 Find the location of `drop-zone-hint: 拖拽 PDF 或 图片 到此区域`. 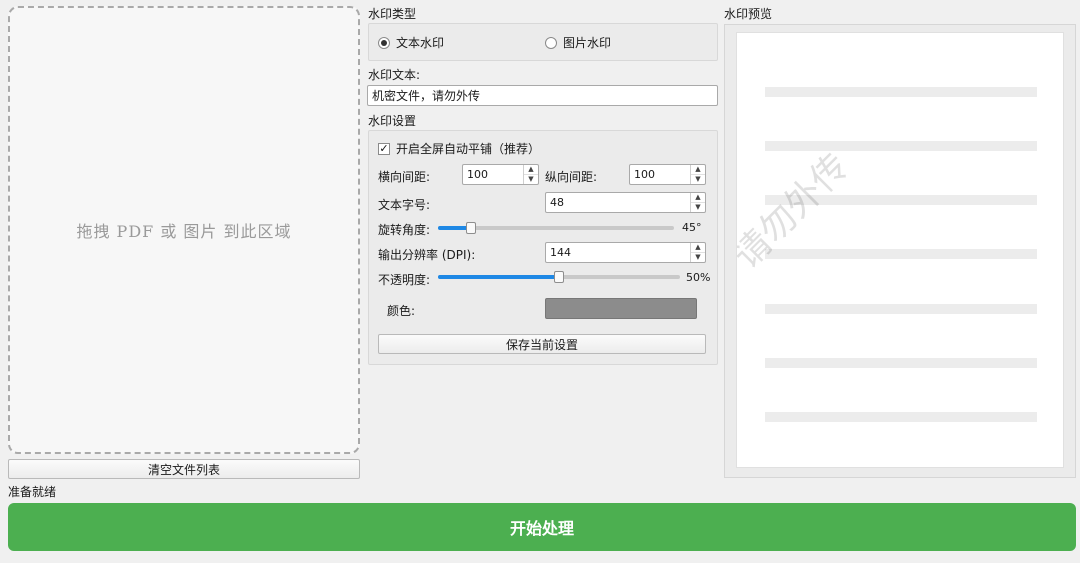

drop-zone-hint: 拖拽 PDF 或 图片 到此区域 is located at coordinates (184, 231).